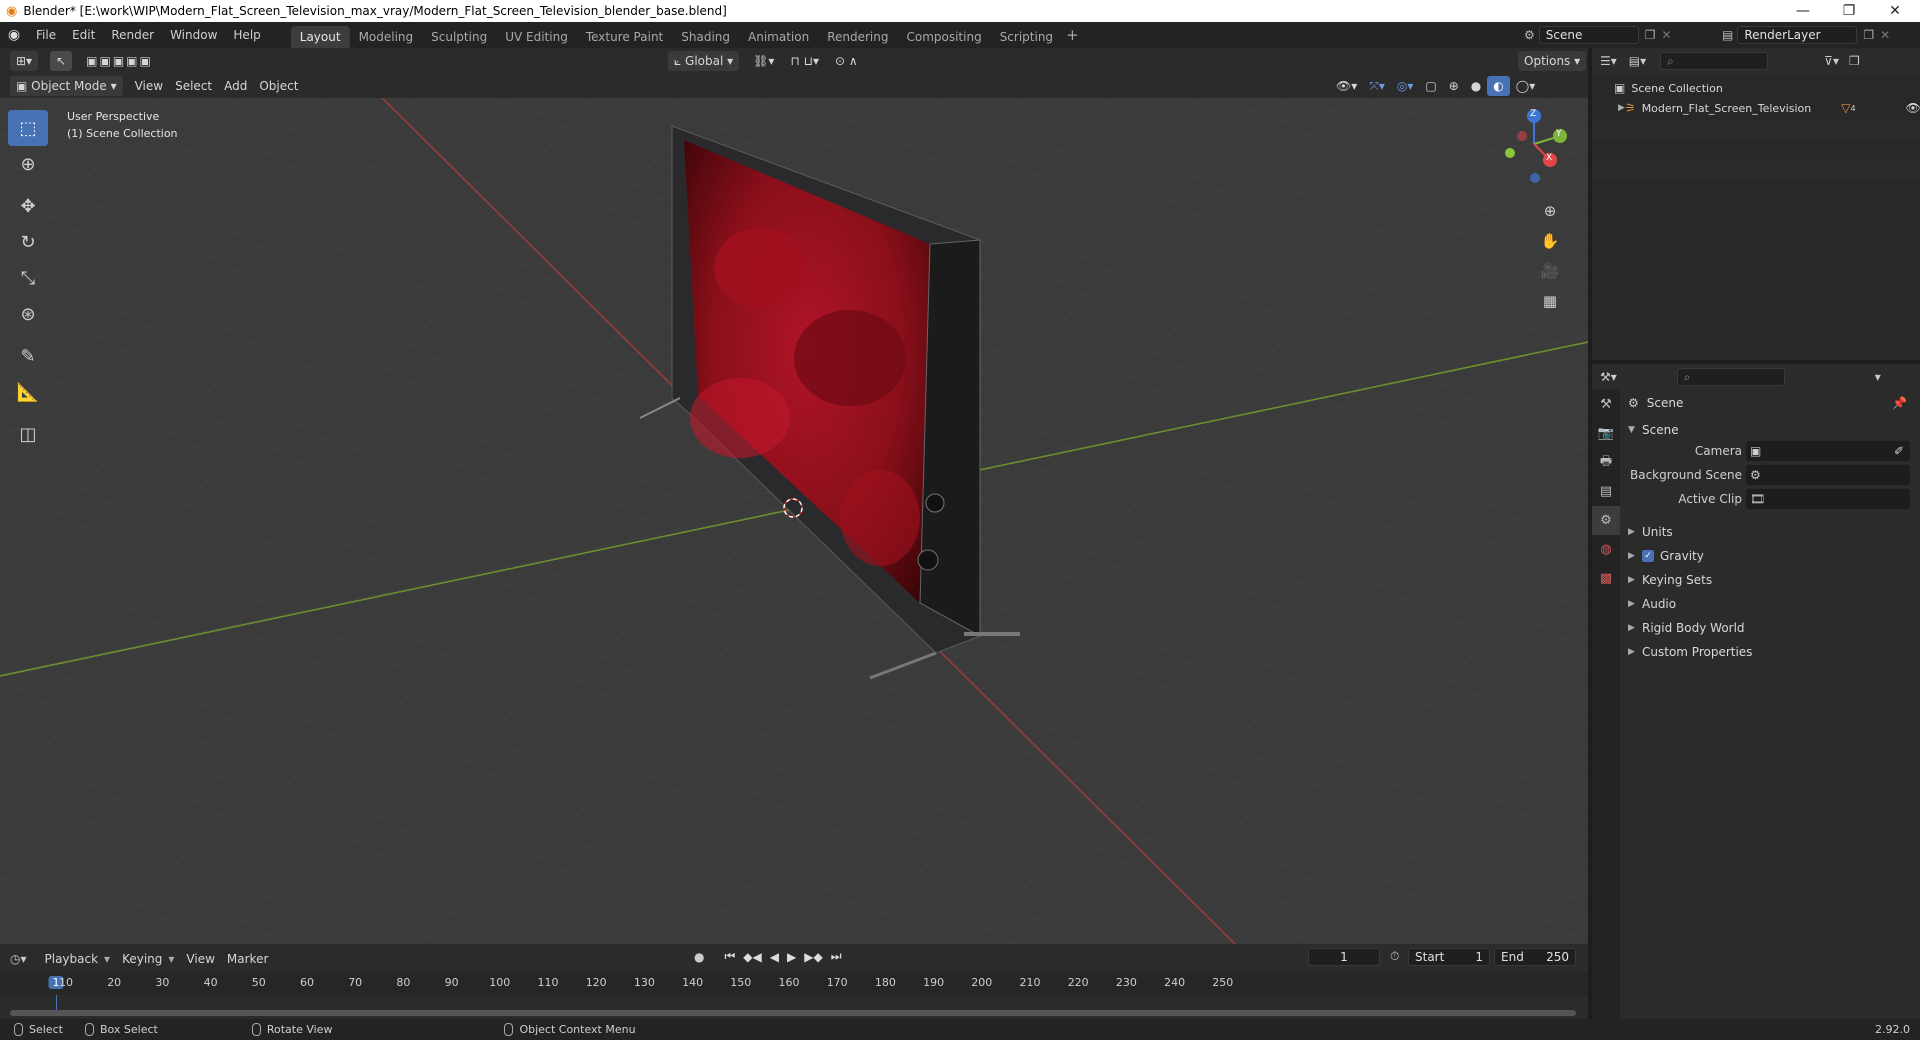  Describe the element at coordinates (28, 434) in the screenshot. I see `add-cube-icon: ◫` at that location.